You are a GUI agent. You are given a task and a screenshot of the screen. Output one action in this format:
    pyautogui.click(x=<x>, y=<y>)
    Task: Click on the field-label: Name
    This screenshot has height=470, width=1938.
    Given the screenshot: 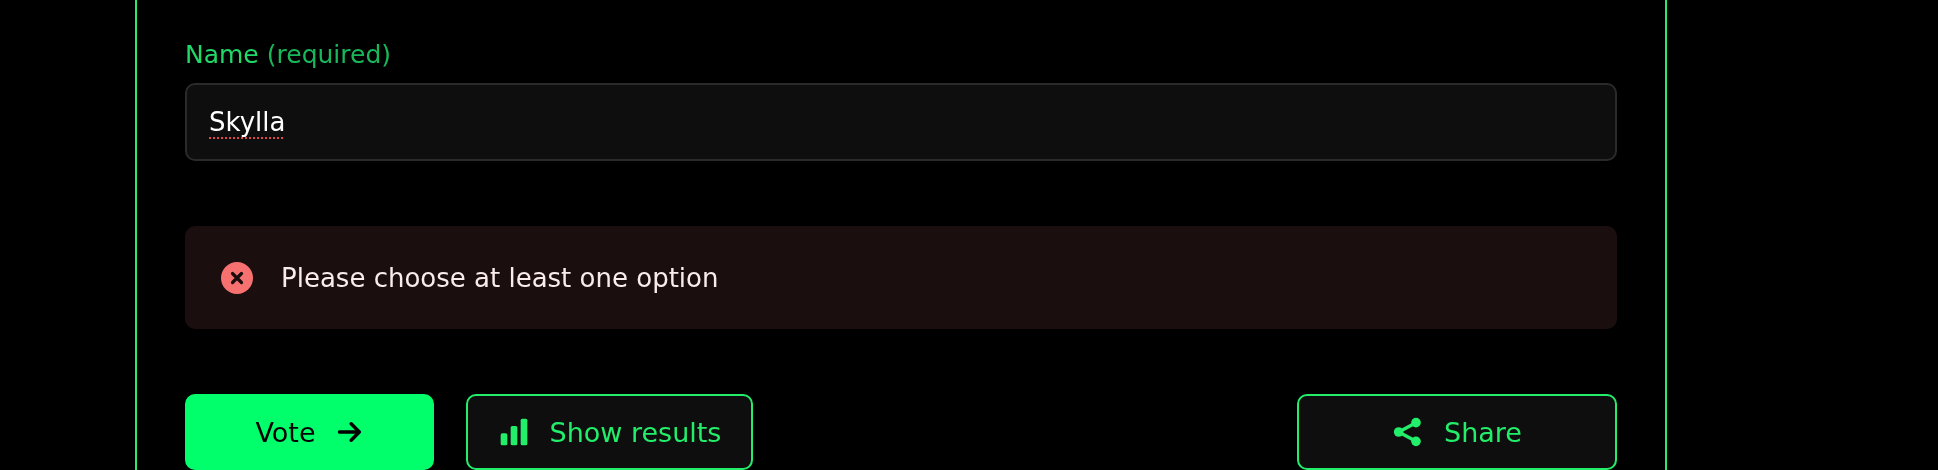 What is the action you would take?
    pyautogui.click(x=222, y=54)
    